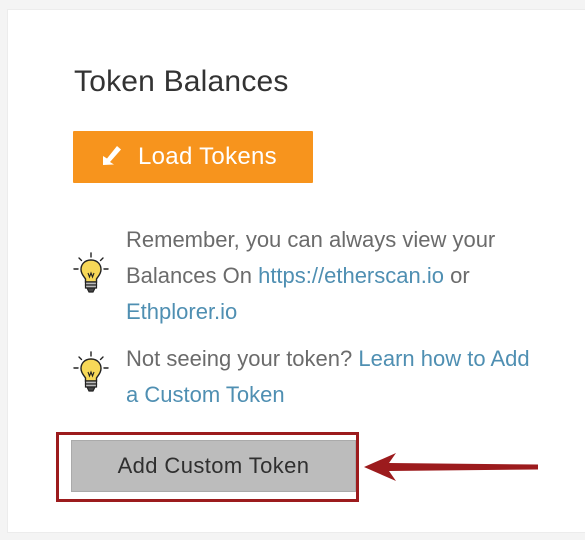 The width and height of the screenshot is (585, 540). What do you see at coordinates (452, 467) in the screenshot?
I see `left-pointing-arrow-icon` at bounding box center [452, 467].